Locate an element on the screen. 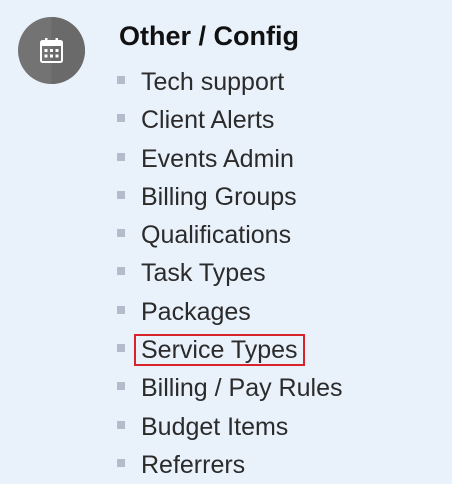  section-title: Other / Config is located at coordinates (209, 36).